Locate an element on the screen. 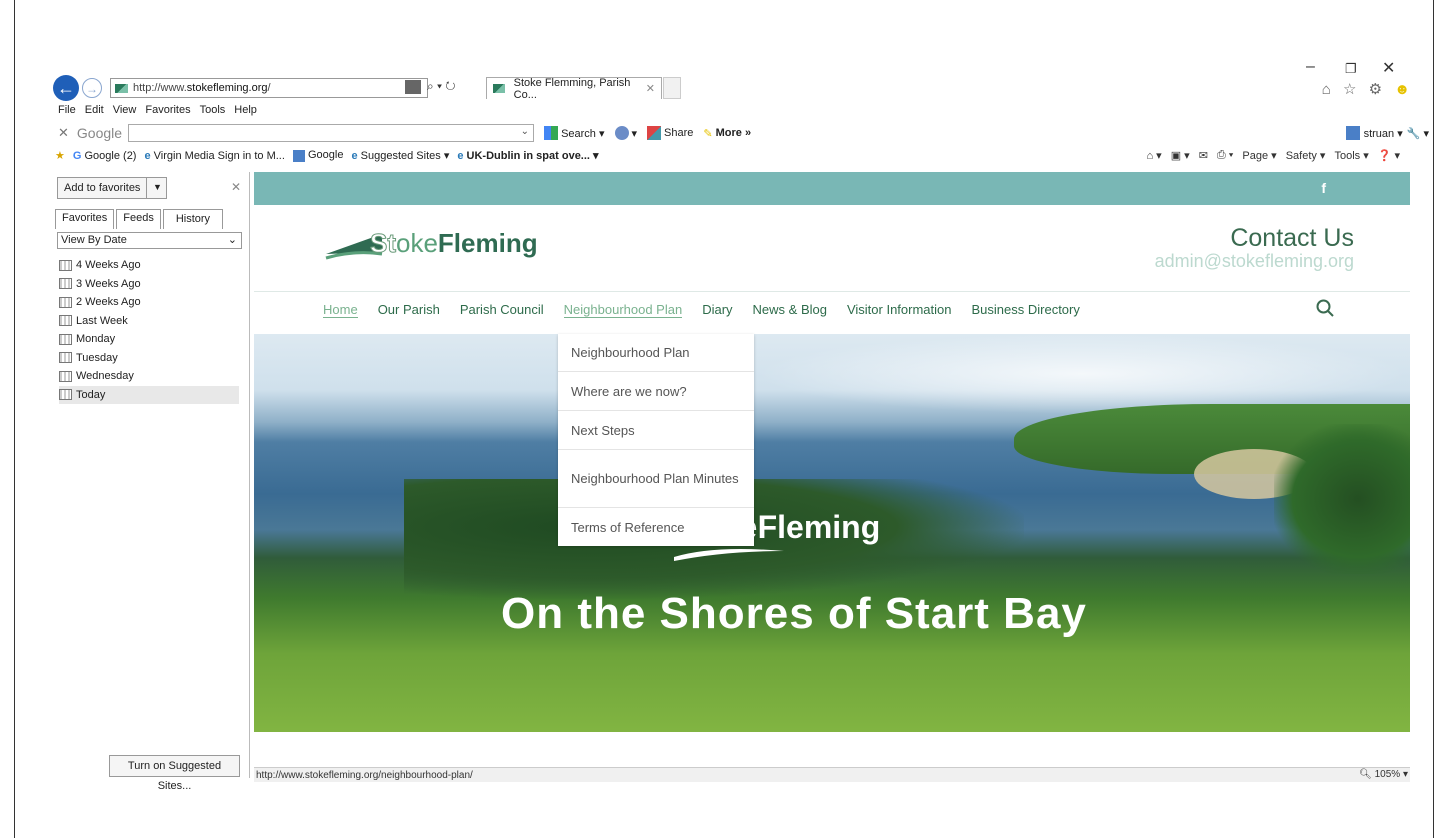 Image resolution: width=1436 pixels, height=838 pixels. contact-email: admin@stokefleming.org is located at coordinates (1254, 261).